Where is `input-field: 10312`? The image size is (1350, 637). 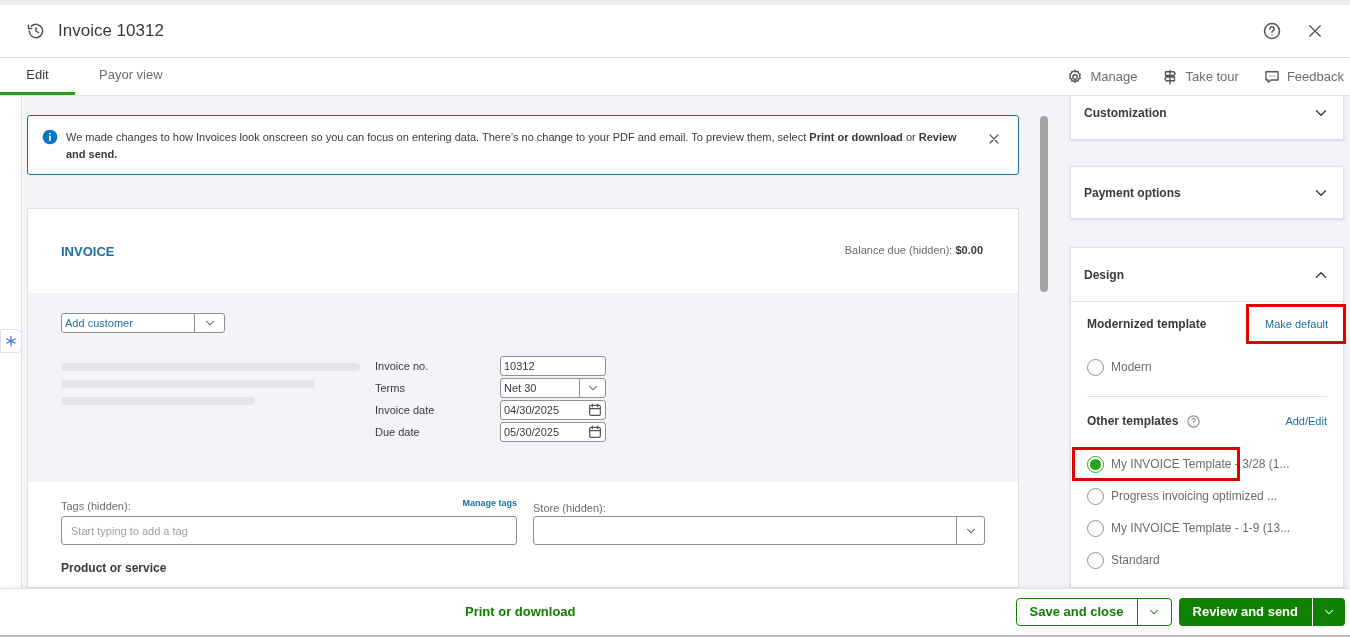
input-field: 10312 is located at coordinates (553, 366).